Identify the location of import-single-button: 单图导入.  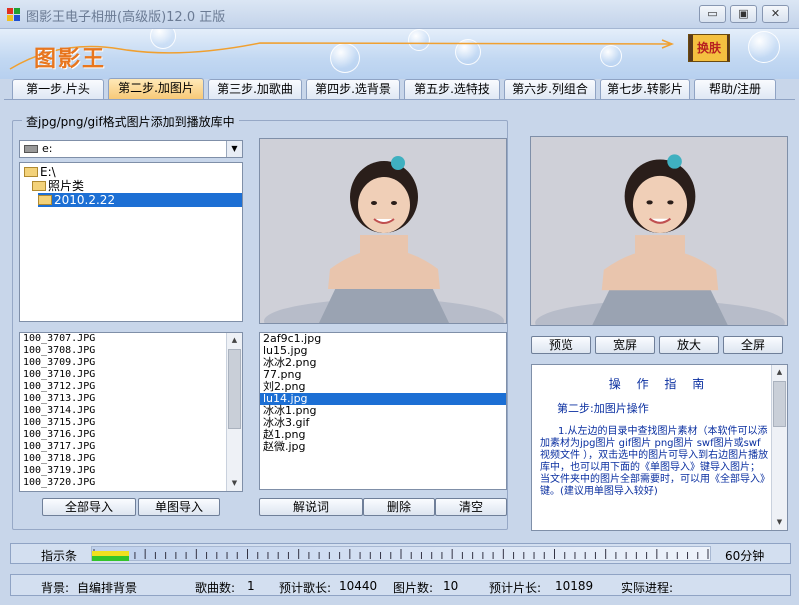
(179, 507).